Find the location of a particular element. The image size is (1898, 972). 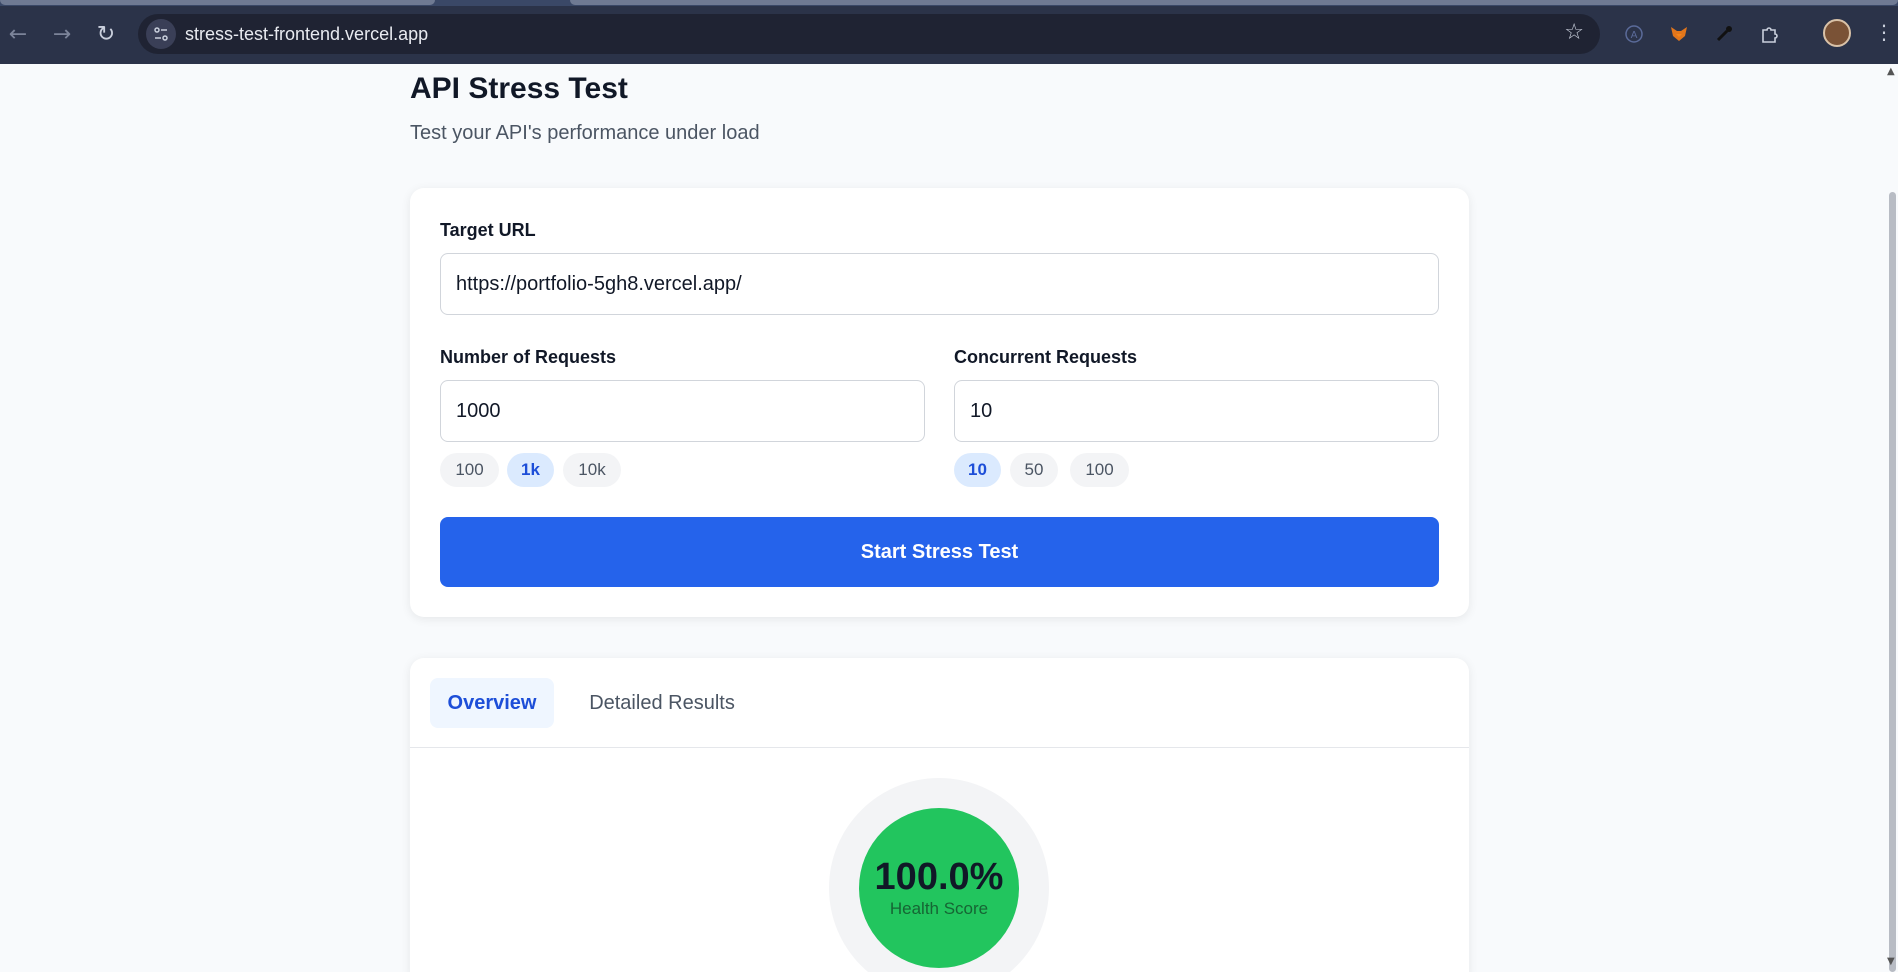

health-score-value: 100.0% is located at coordinates (939, 877).